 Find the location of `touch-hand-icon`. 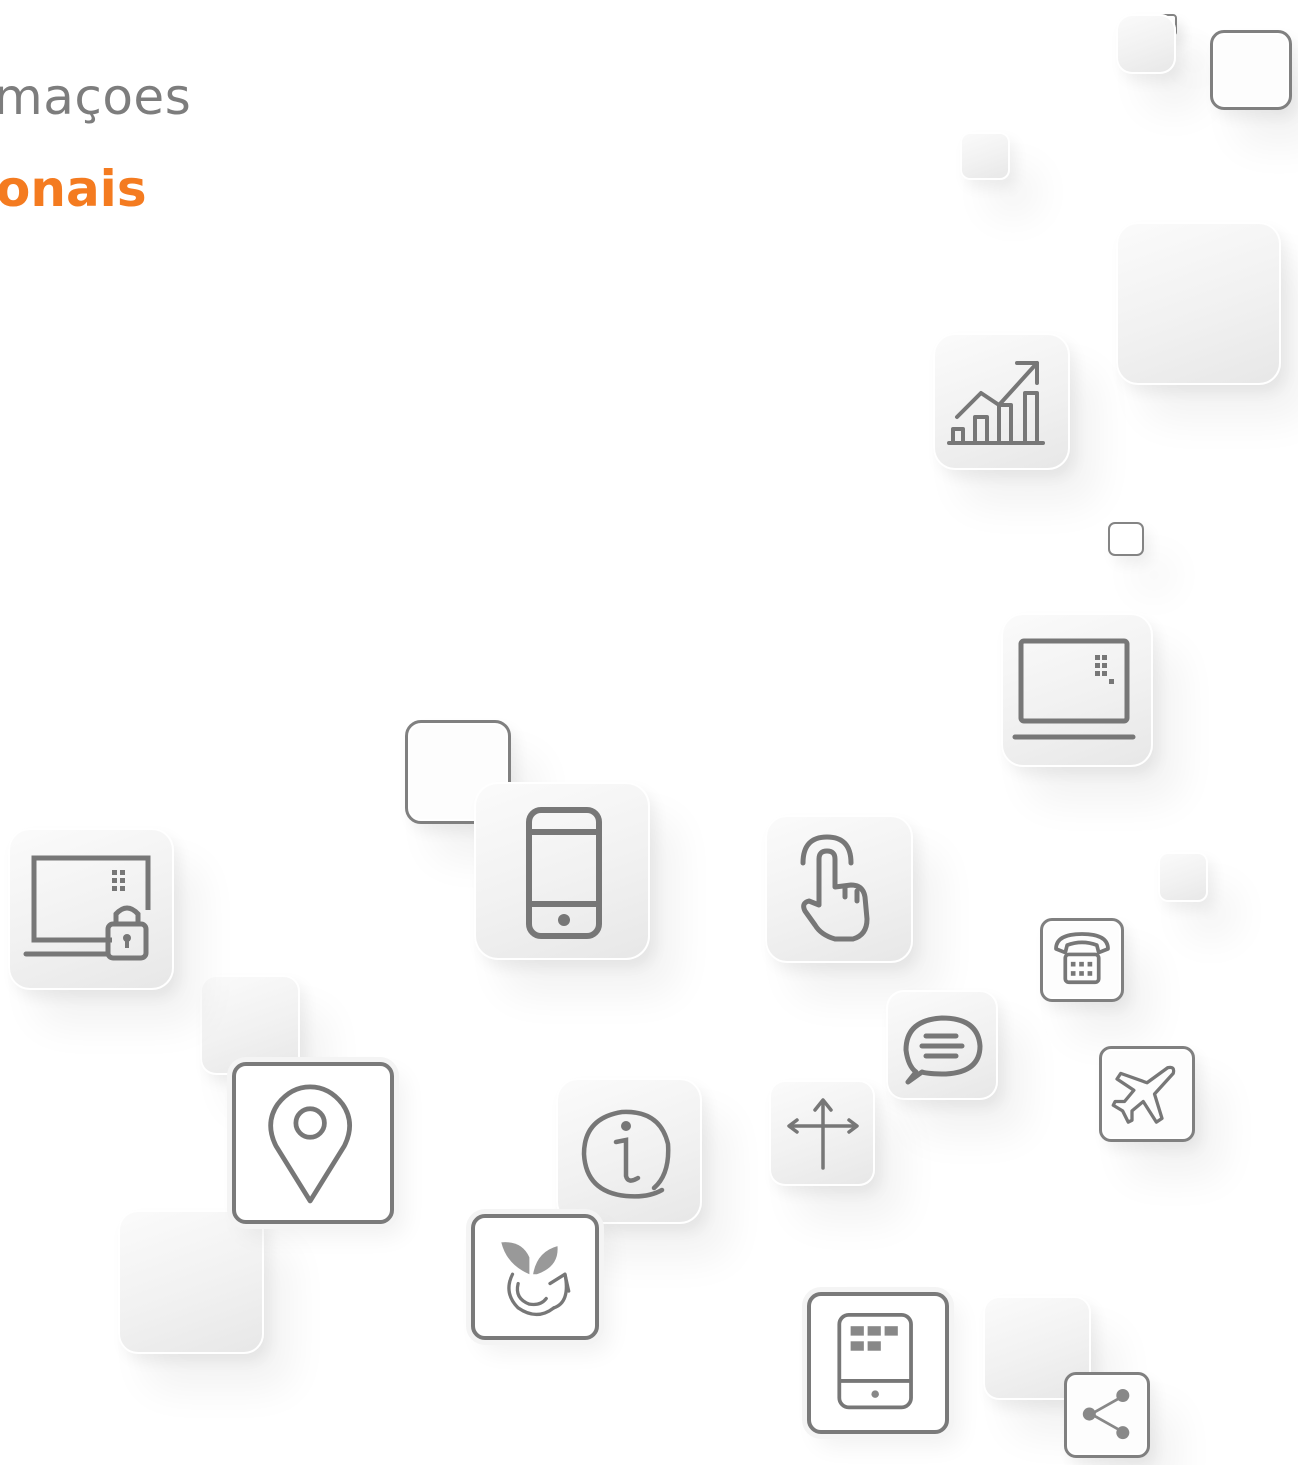

touch-hand-icon is located at coordinates (835, 888).